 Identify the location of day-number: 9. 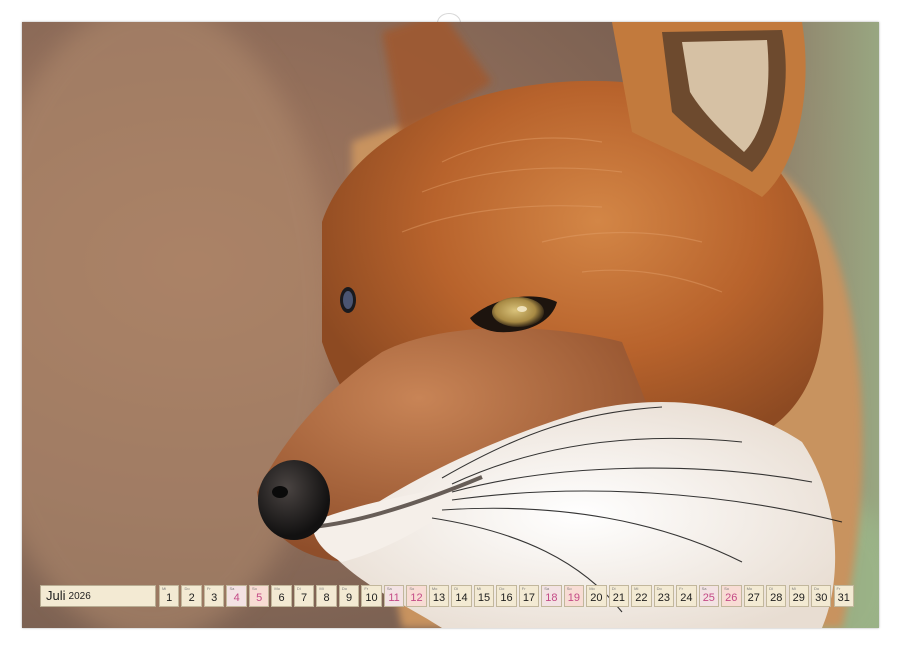
(349, 598).